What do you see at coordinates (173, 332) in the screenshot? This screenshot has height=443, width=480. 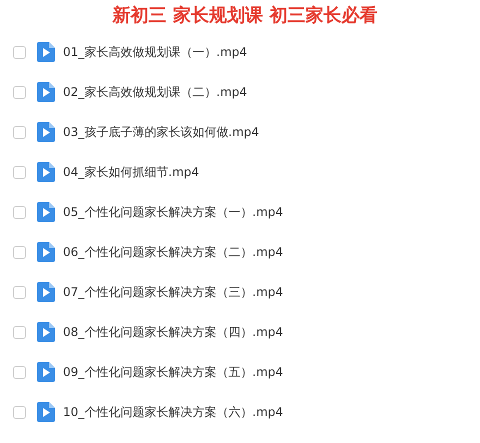 I see `file-name: 08_个性化问题家长解决方案（四）.mp4` at bounding box center [173, 332].